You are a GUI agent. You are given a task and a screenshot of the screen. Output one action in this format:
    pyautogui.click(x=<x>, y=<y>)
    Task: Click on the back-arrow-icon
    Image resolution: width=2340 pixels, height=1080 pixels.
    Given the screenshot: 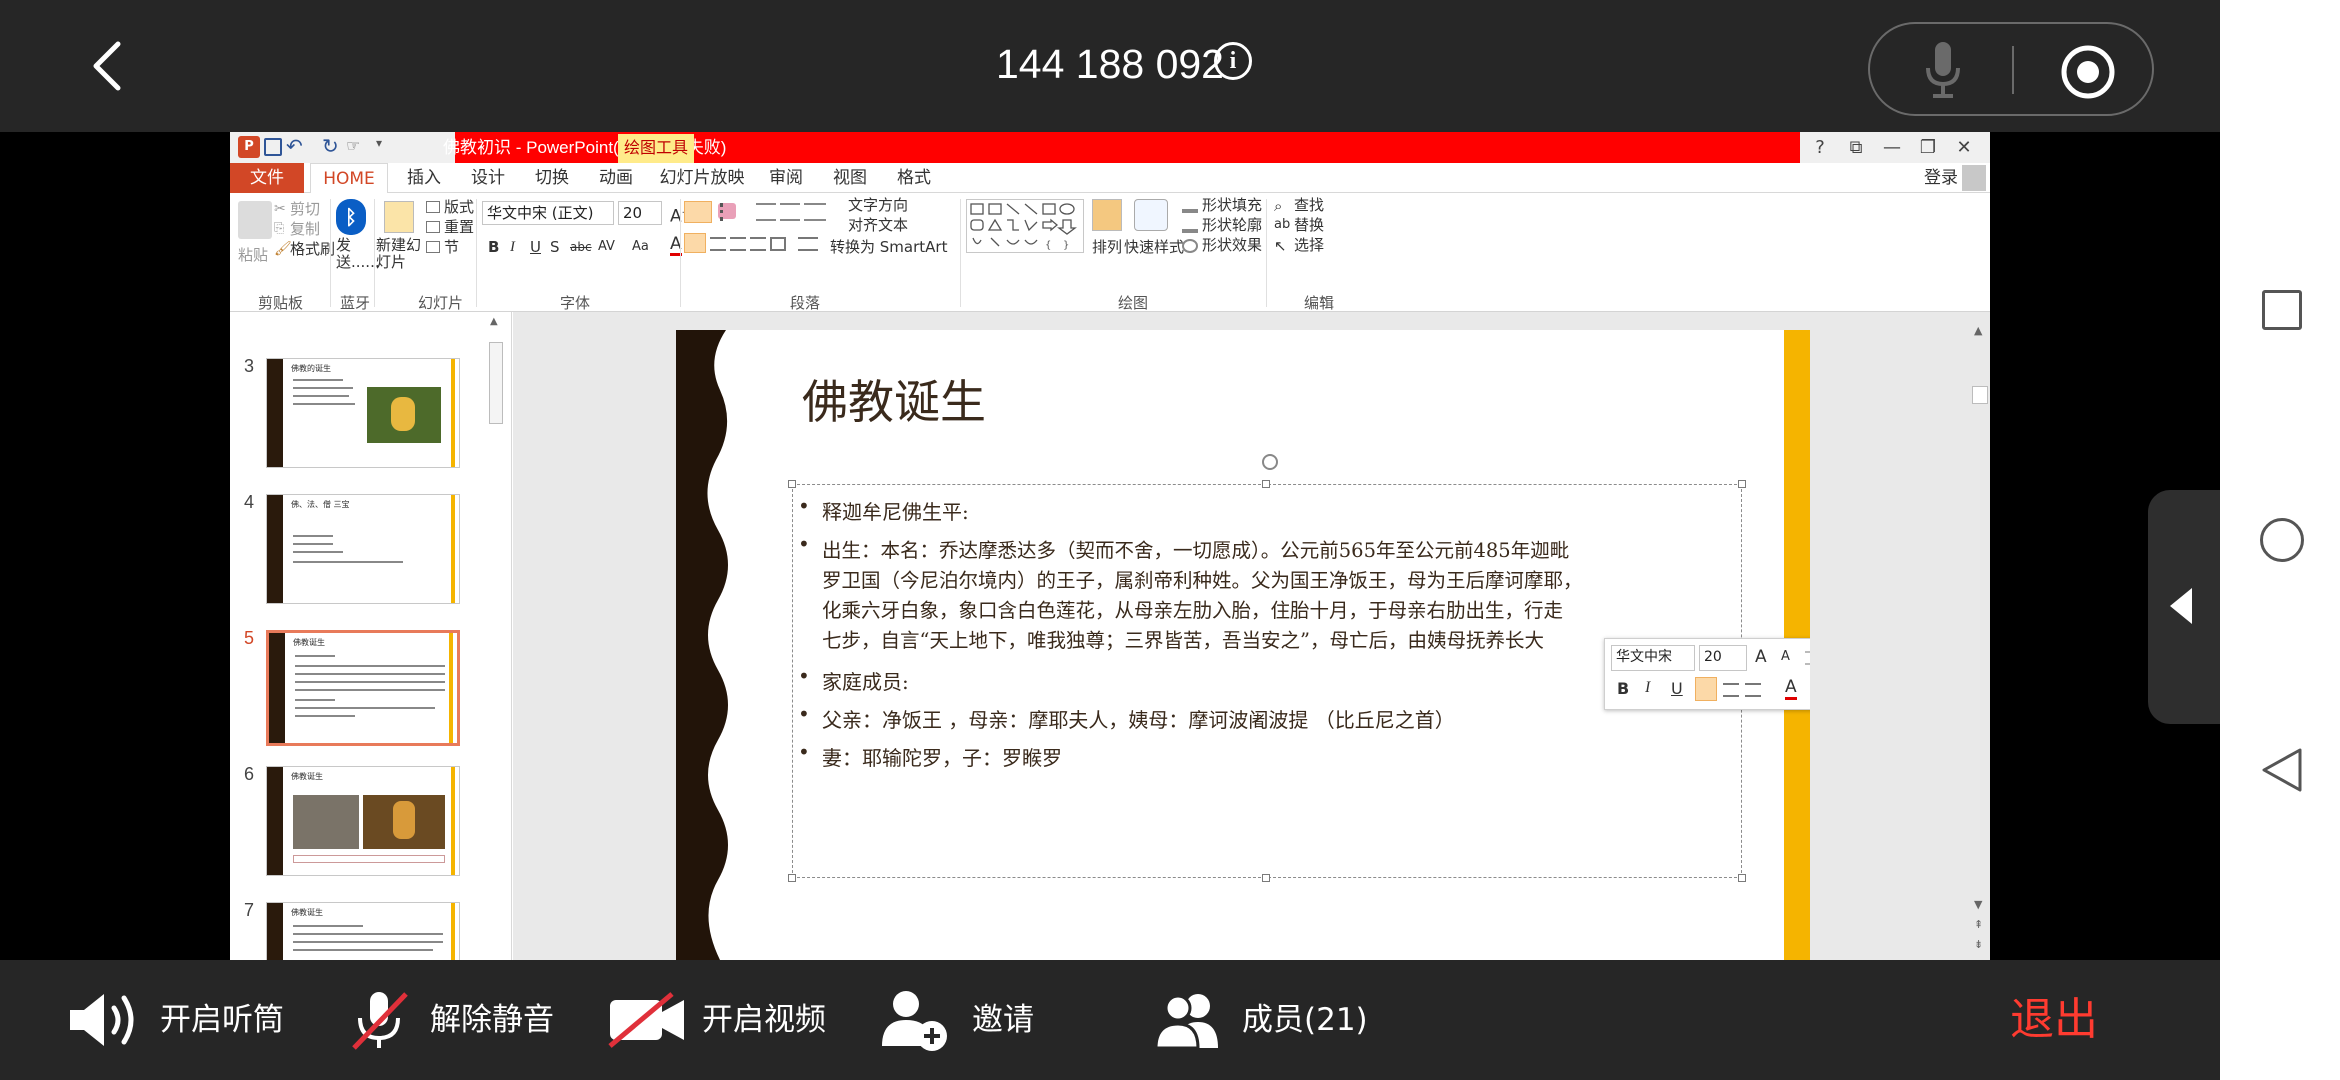 What is the action you would take?
    pyautogui.click(x=108, y=66)
    